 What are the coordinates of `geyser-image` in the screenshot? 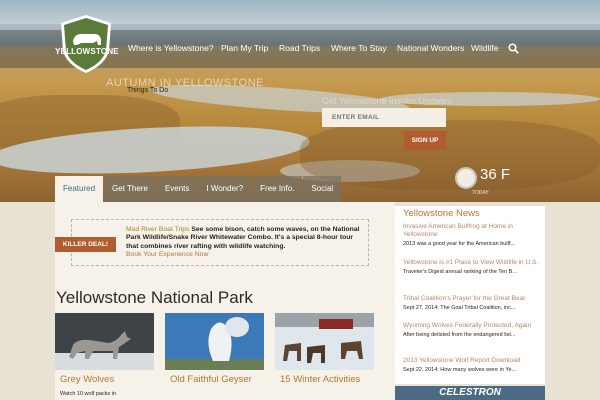 It's located at (214, 341).